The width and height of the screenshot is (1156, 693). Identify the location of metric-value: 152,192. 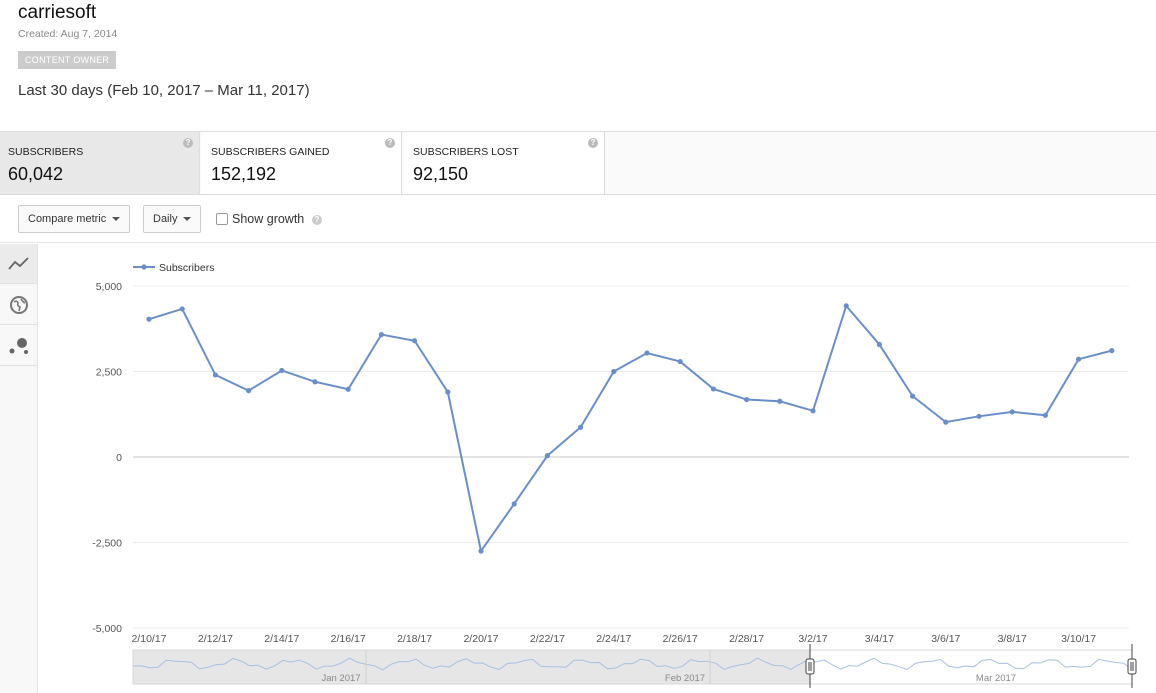
(244, 174).